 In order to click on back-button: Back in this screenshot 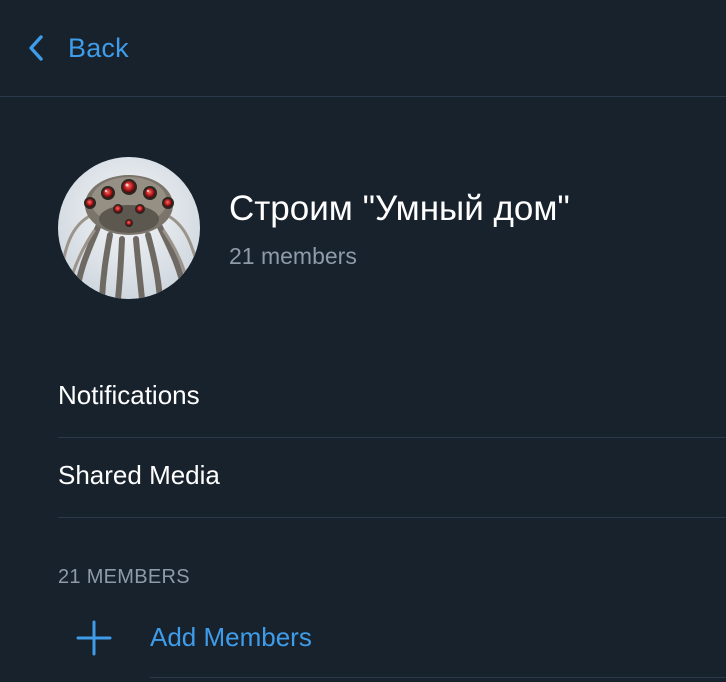, I will do `click(77, 48)`.